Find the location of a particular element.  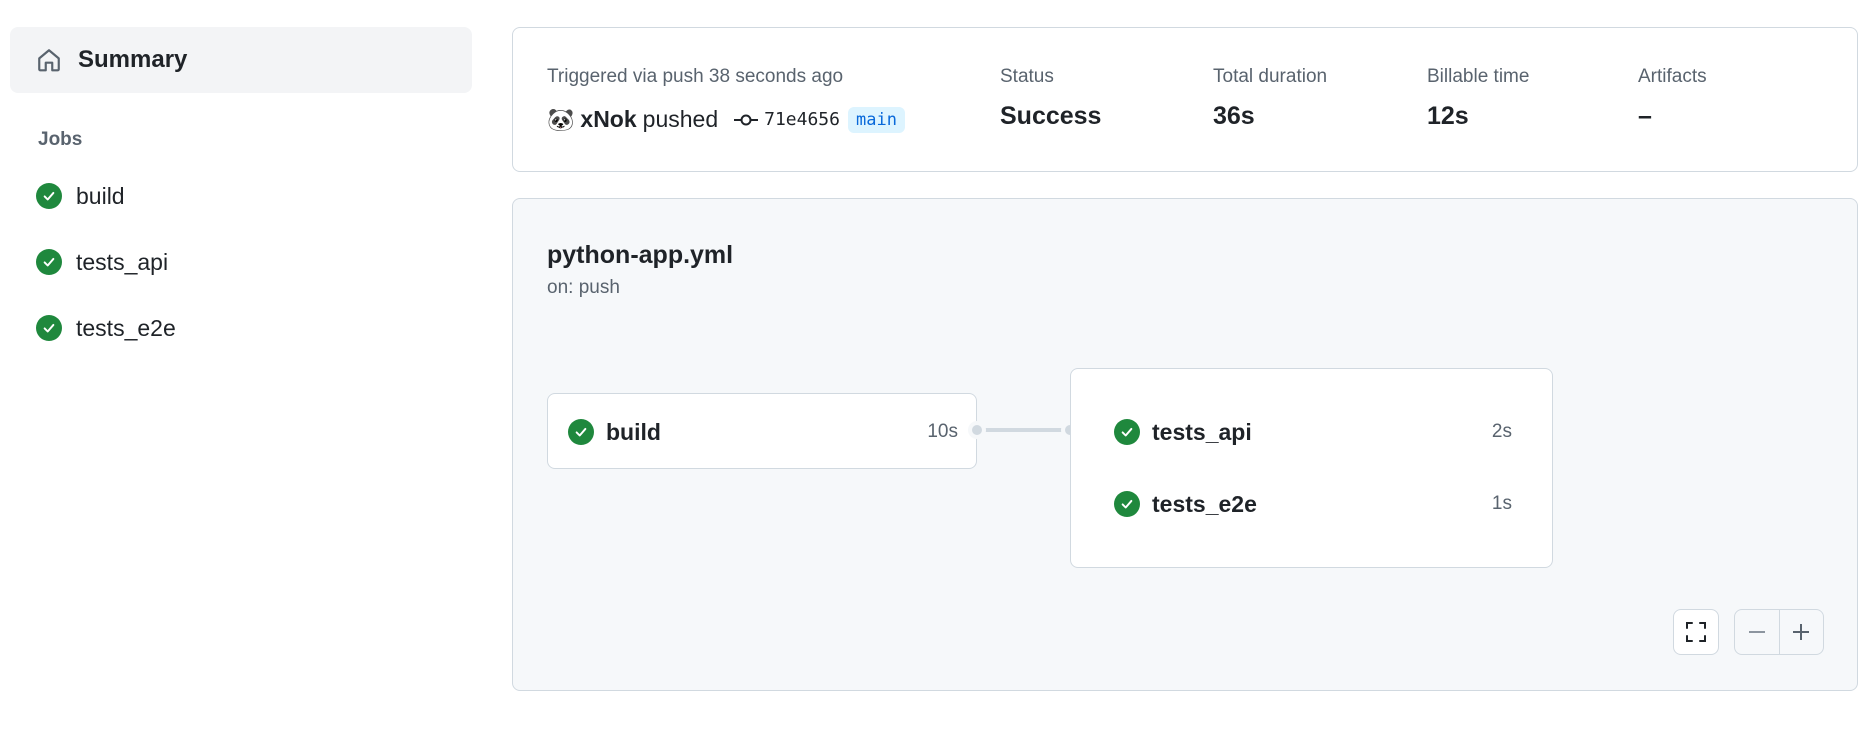

fullscreen-button is located at coordinates (1696, 632).